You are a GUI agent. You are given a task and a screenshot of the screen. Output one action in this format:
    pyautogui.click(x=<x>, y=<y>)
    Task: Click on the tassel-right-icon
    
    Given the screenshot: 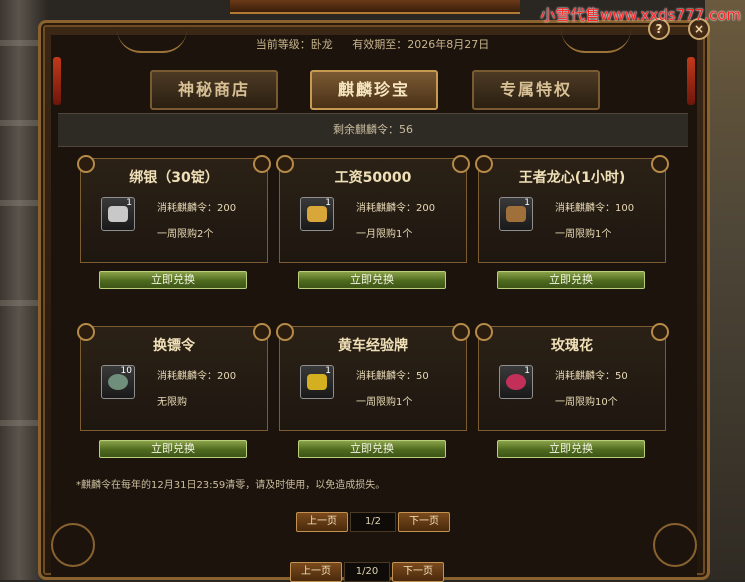 What is the action you would take?
    pyautogui.click(x=691, y=81)
    